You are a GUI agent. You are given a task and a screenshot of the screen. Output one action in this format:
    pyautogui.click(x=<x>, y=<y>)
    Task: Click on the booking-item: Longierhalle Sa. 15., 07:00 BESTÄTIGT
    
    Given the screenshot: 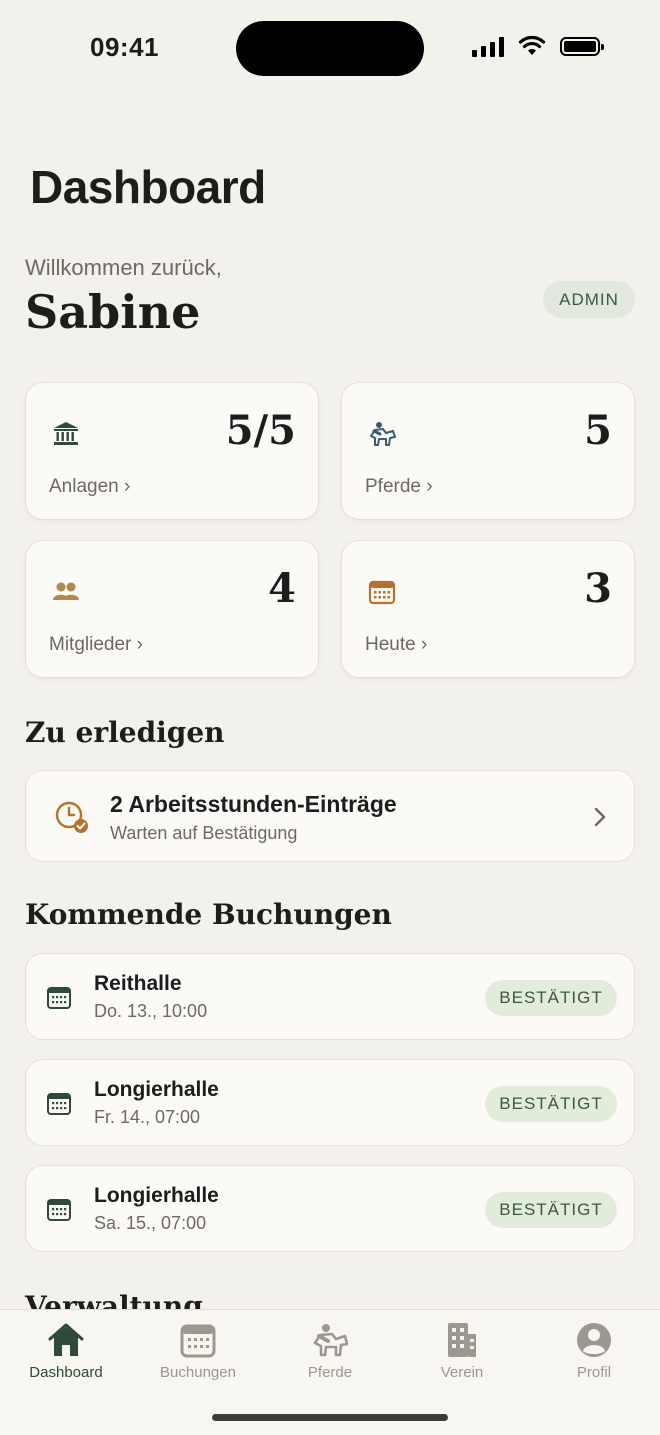 What is the action you would take?
    pyautogui.click(x=330, y=1208)
    